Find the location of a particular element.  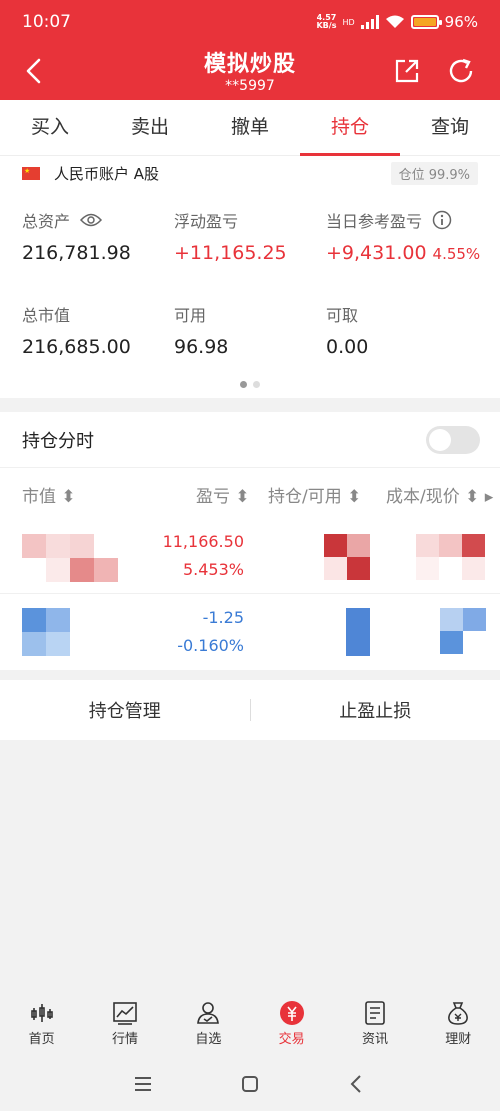

trade-tabs: 买入 卖出 撤单 持仓 查询 is located at coordinates (250, 128).